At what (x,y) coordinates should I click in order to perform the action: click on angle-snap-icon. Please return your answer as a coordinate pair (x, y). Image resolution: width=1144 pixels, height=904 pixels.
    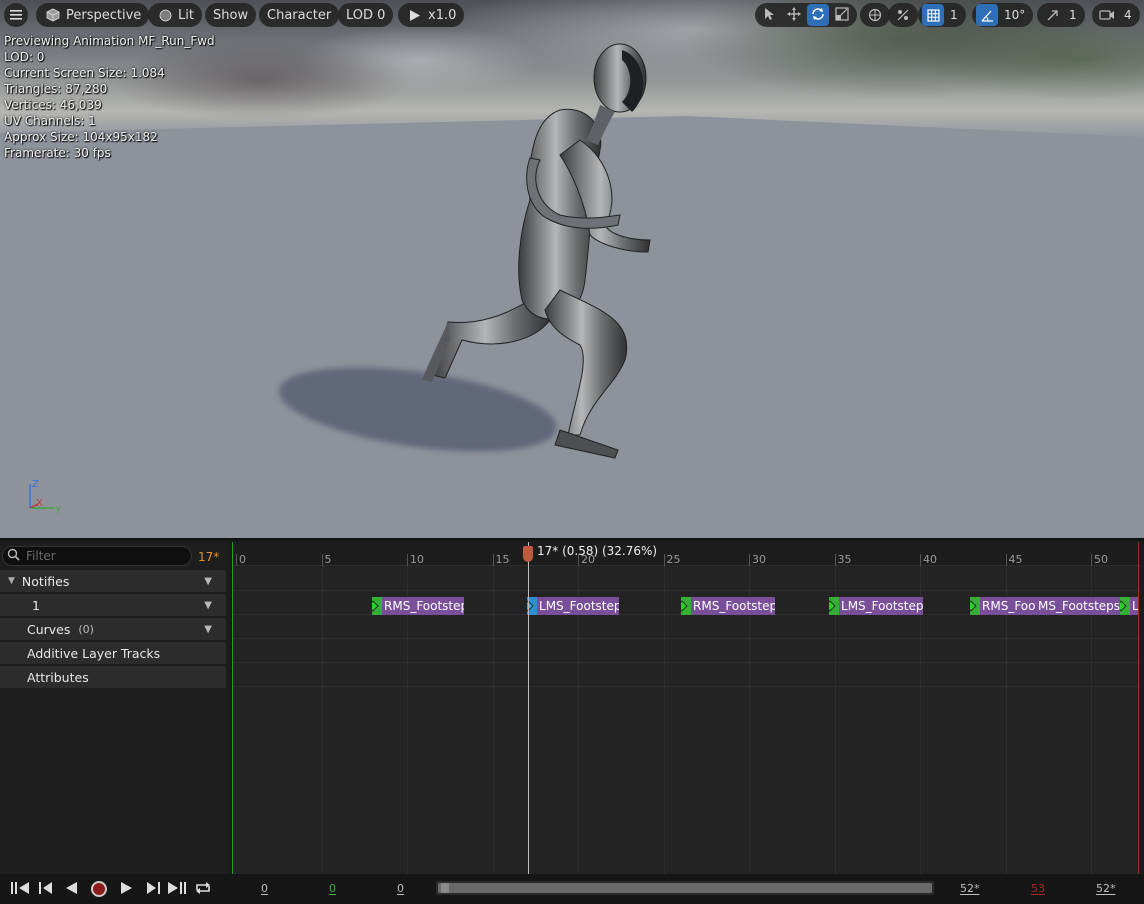
    Looking at the image, I should click on (987, 15).